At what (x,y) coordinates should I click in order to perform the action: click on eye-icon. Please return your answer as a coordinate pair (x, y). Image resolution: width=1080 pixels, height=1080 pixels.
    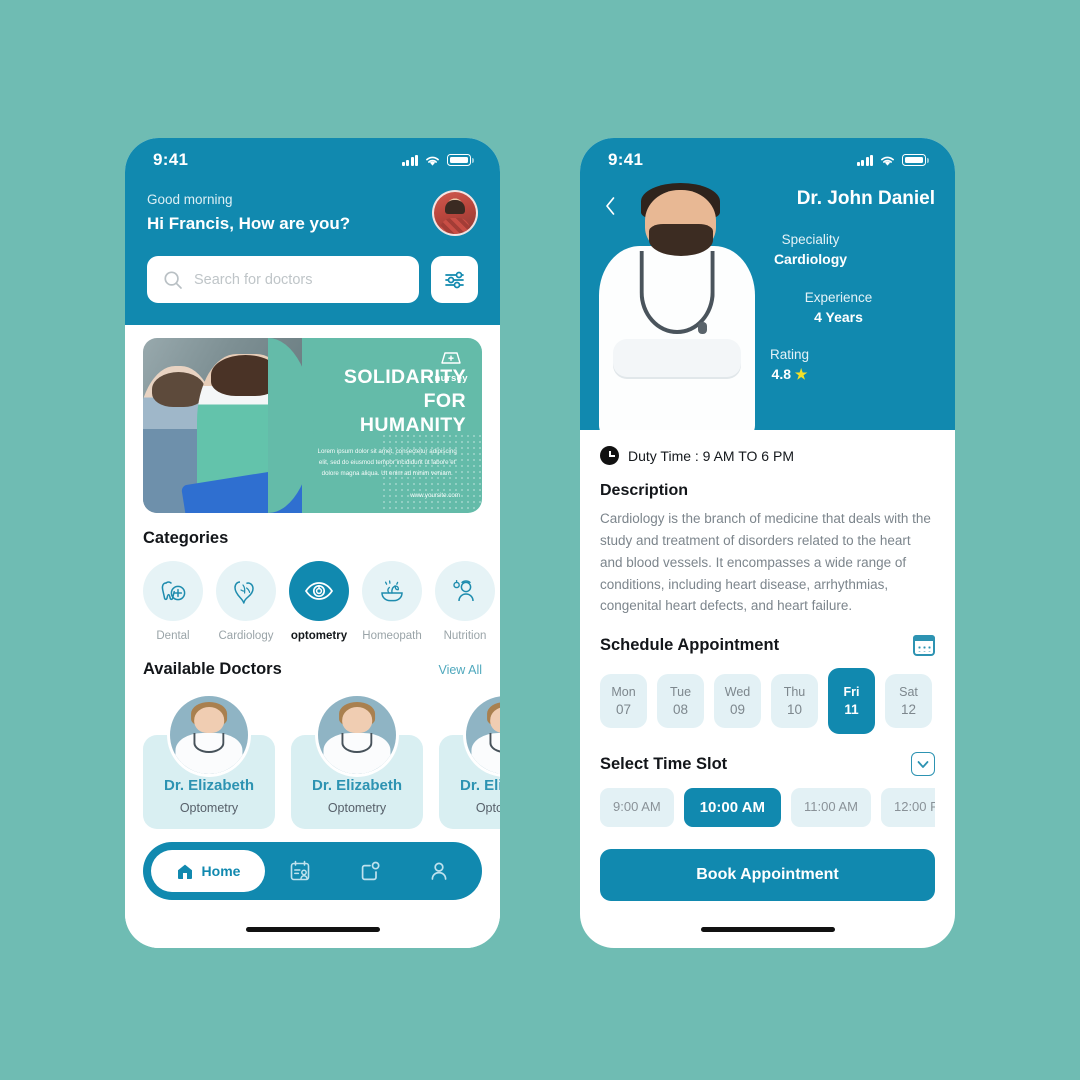
    Looking at the image, I should click on (319, 591).